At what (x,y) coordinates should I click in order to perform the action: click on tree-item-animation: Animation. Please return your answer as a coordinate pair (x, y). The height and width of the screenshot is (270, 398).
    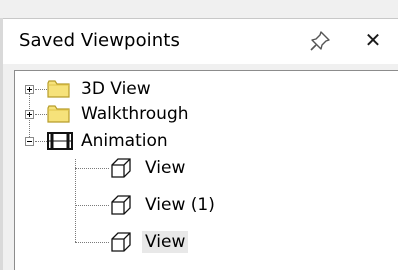
    Looking at the image, I should click on (107, 141).